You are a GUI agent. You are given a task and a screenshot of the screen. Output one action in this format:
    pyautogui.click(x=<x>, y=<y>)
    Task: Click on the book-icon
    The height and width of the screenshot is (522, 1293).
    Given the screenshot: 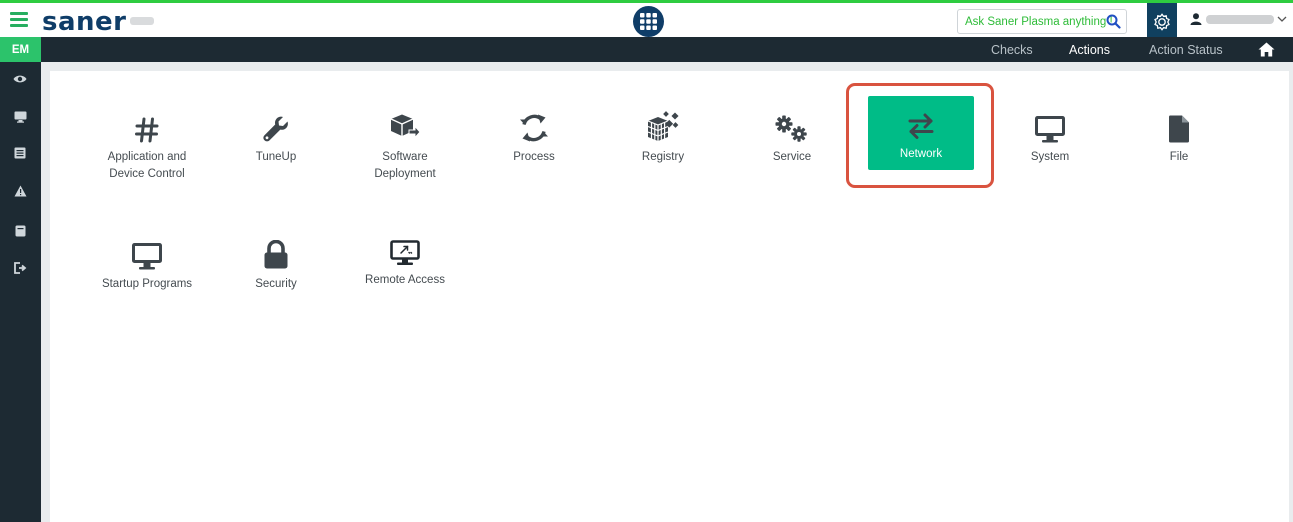 What is the action you would take?
    pyautogui.click(x=20, y=231)
    